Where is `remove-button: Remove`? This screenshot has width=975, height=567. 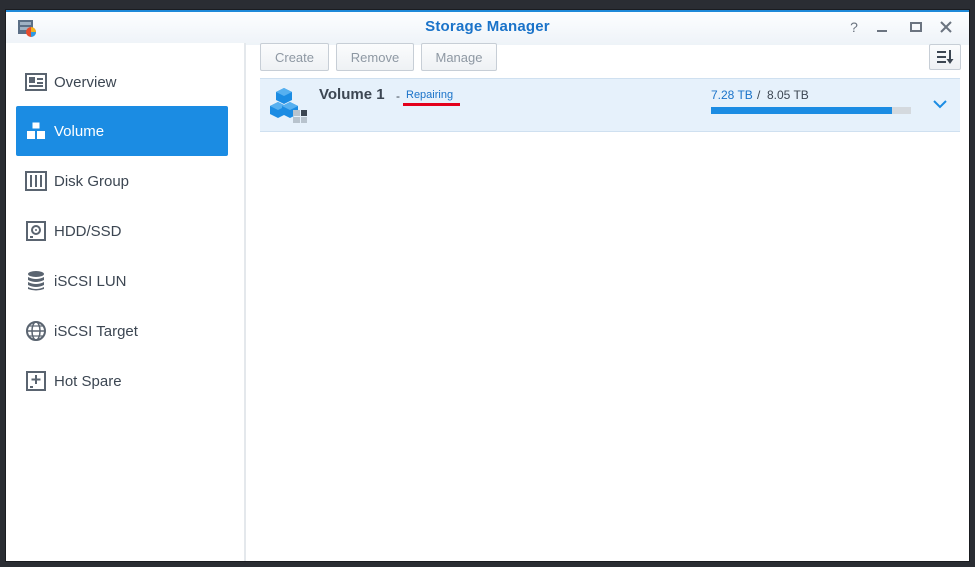
remove-button: Remove is located at coordinates (375, 57).